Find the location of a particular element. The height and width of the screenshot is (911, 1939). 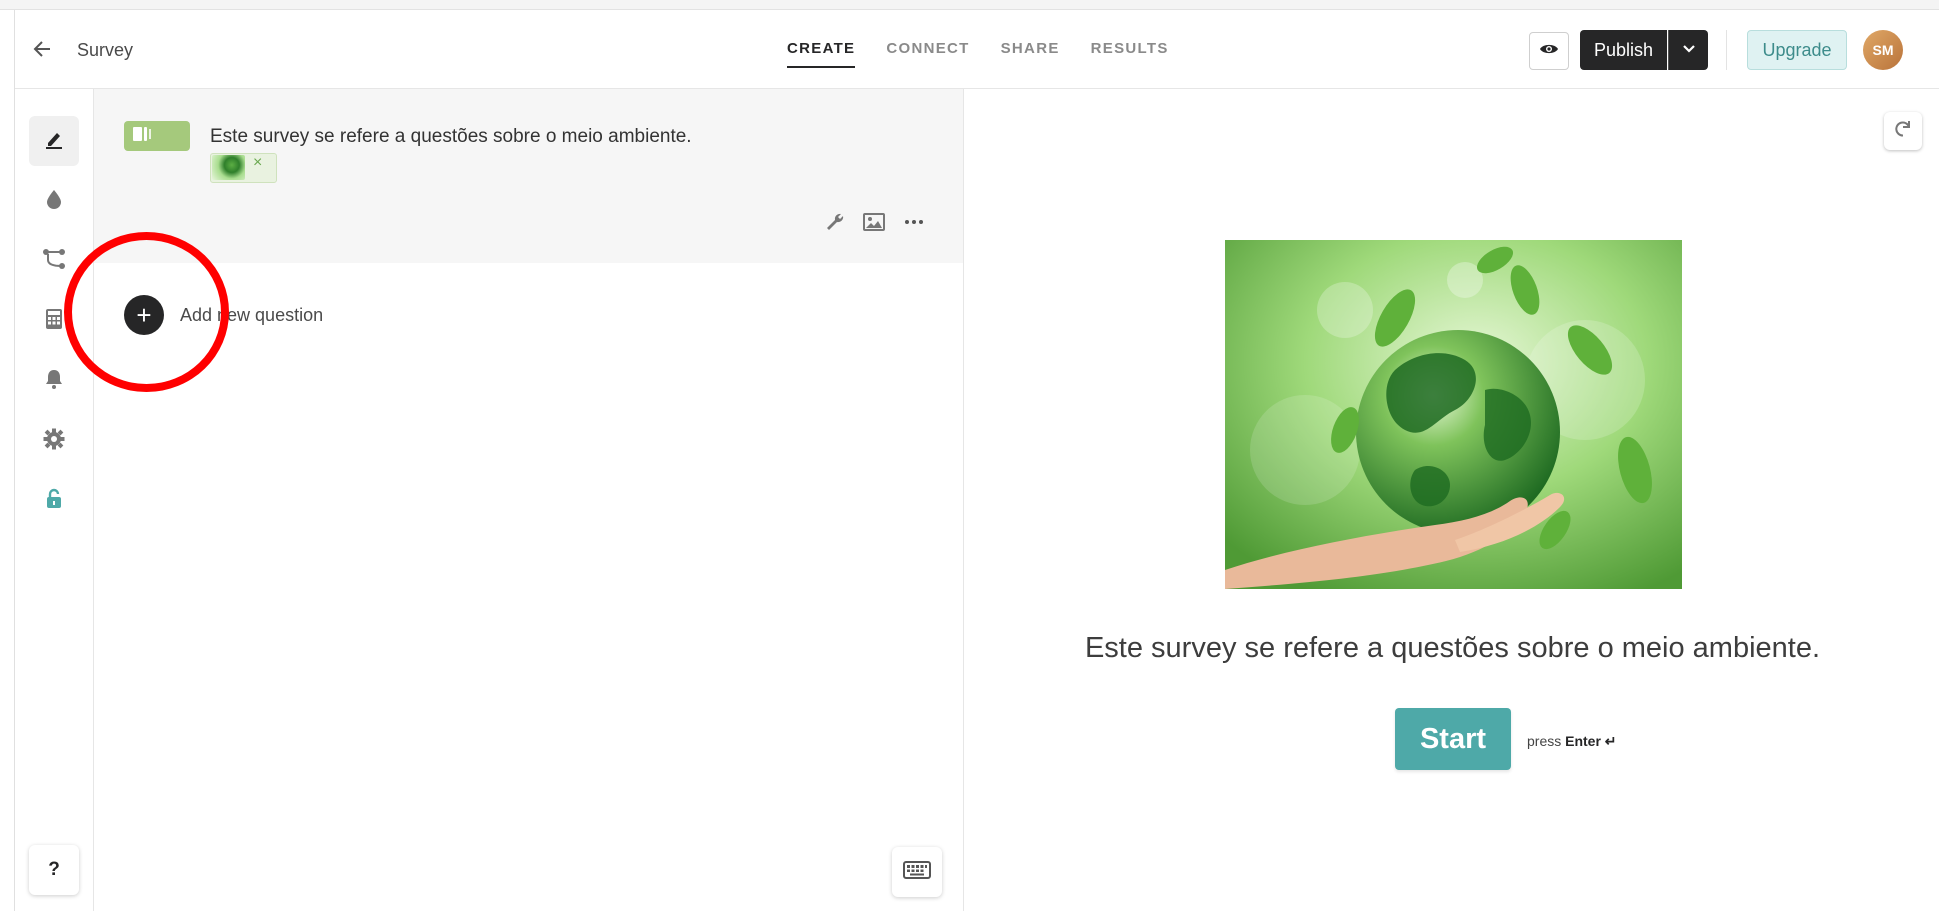

wrench-icon is located at coordinates (835, 222).